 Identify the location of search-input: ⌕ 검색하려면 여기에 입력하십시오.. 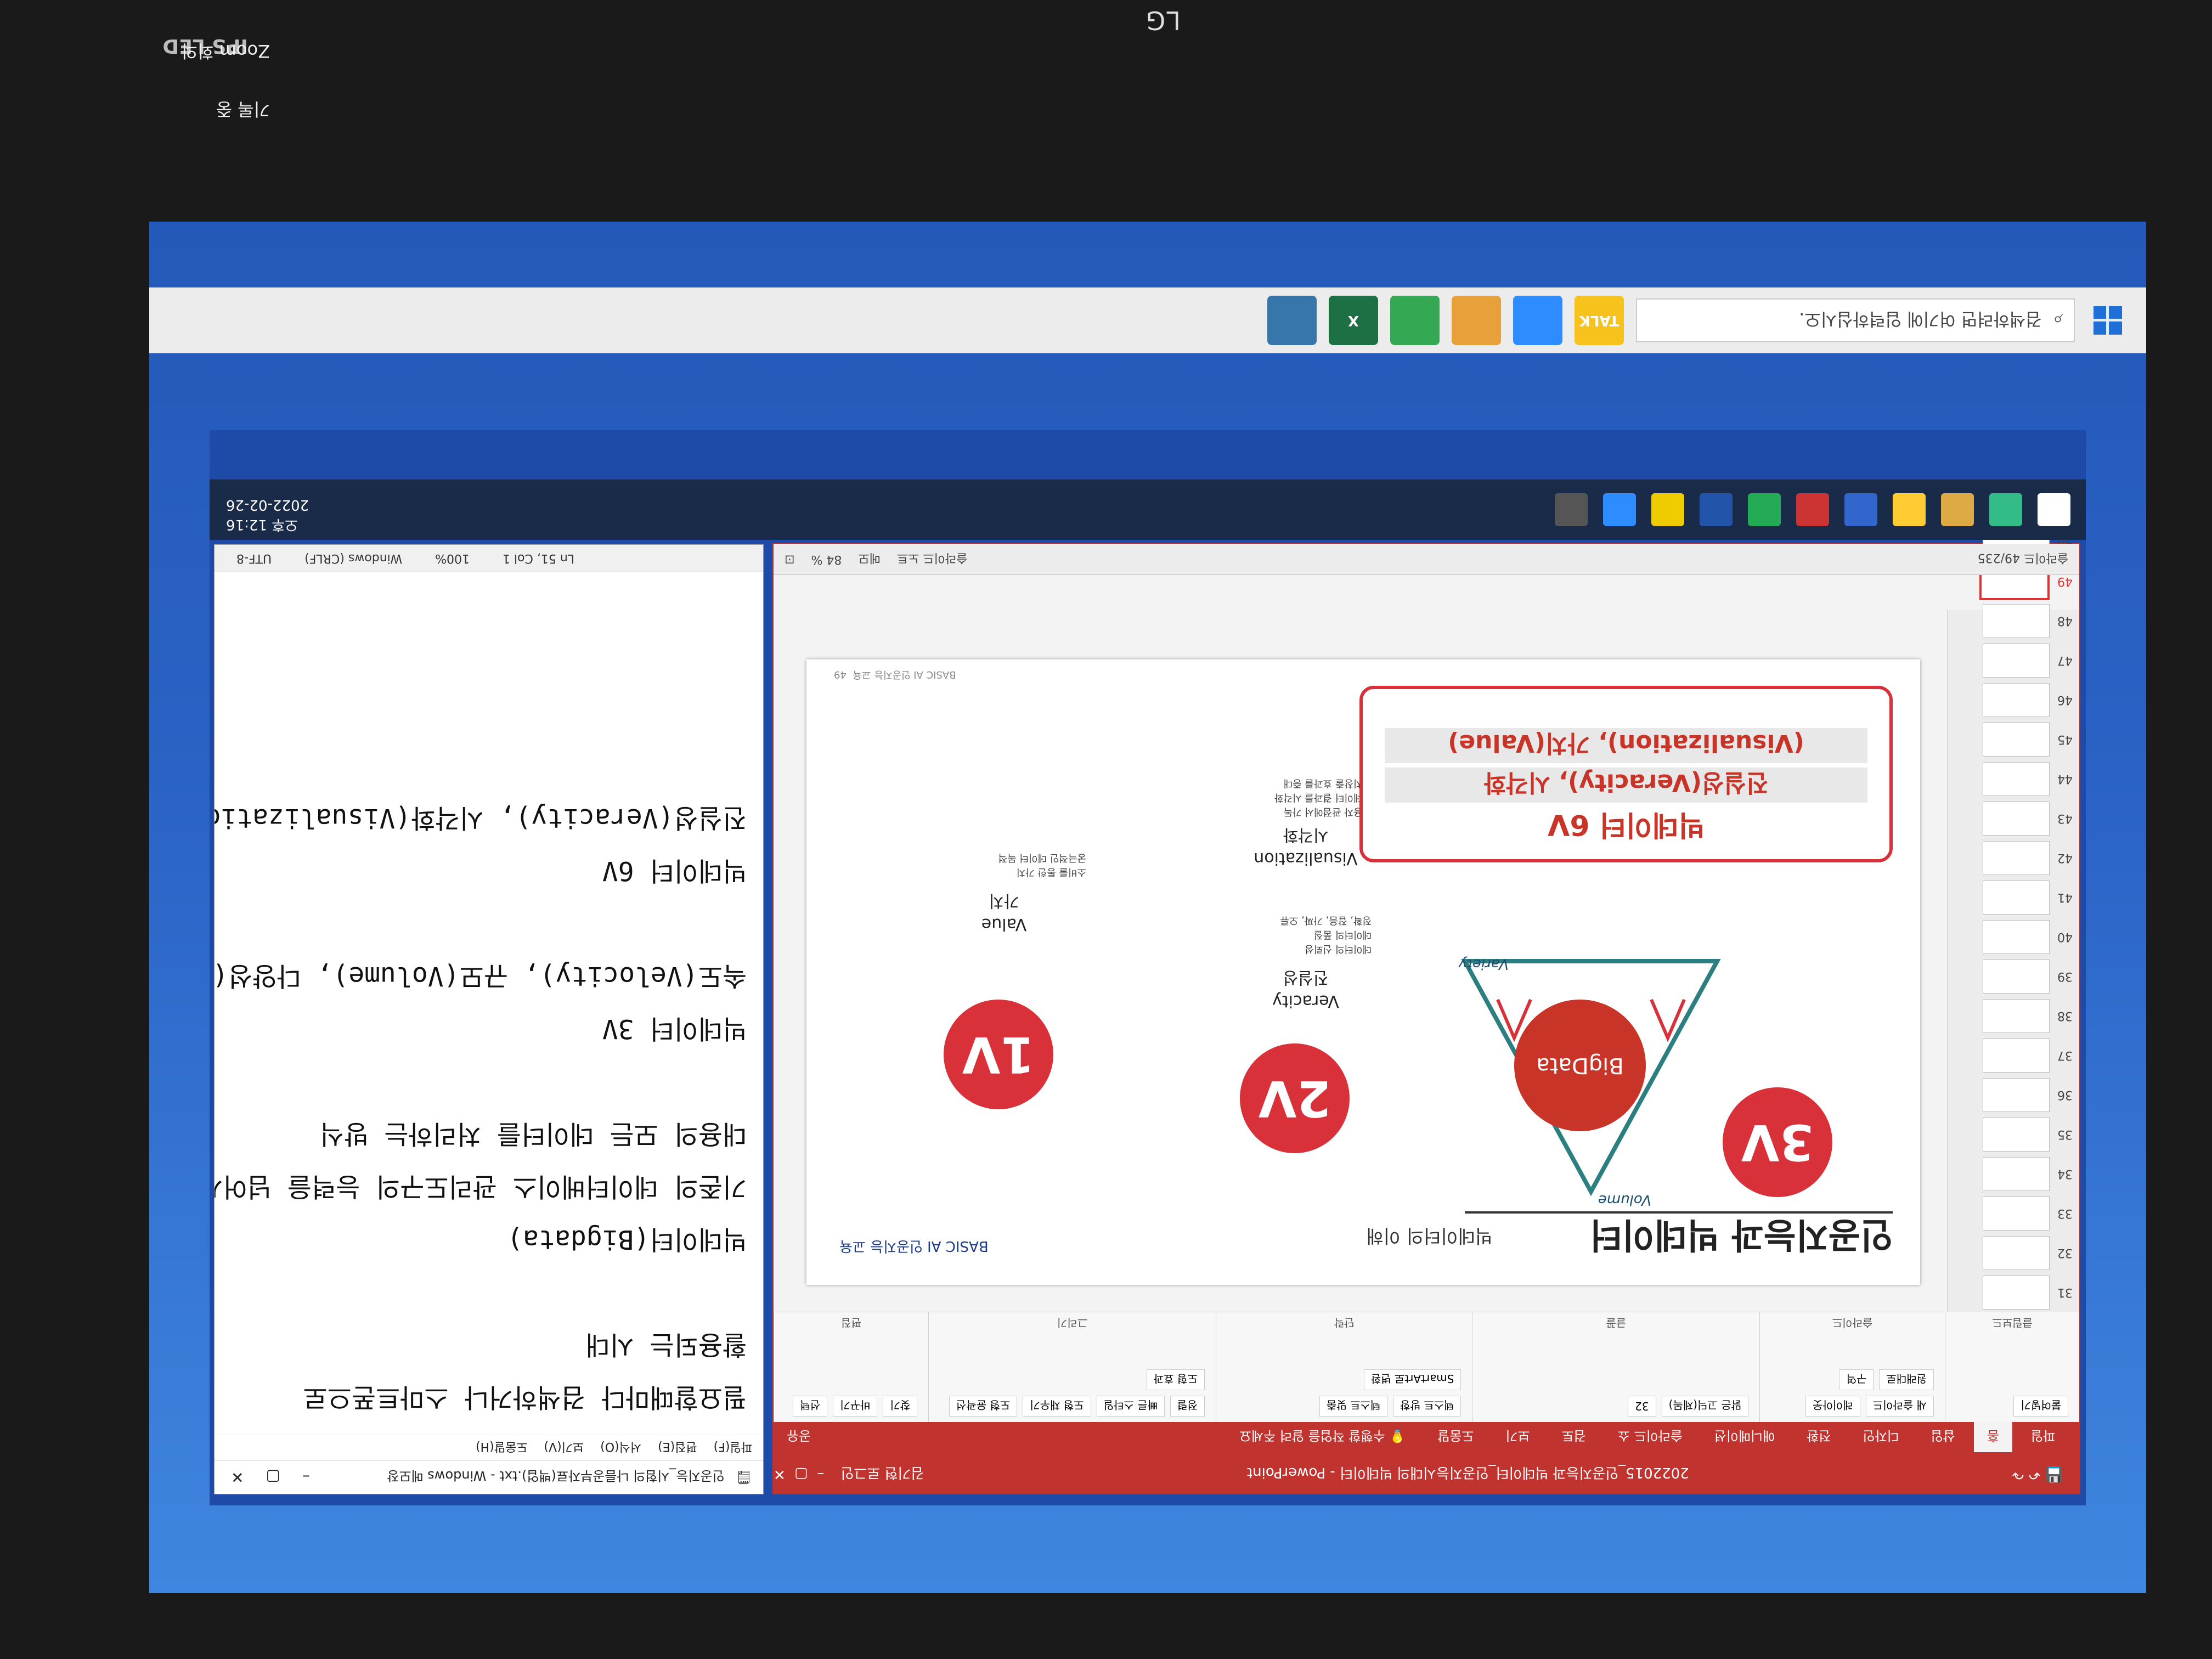
(1855, 320).